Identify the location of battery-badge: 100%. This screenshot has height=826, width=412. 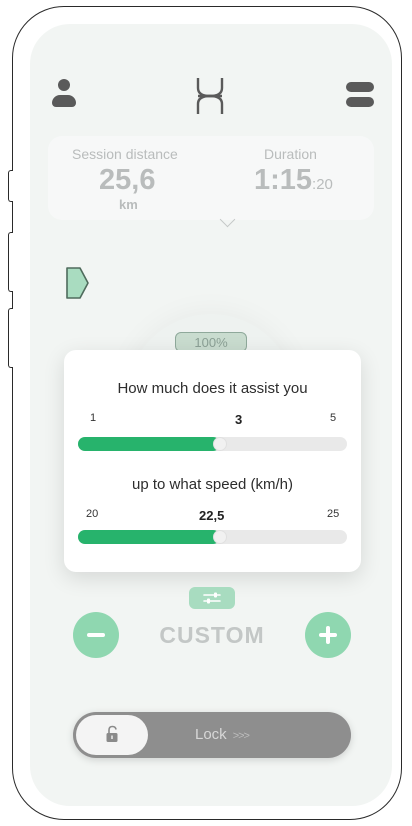
(211, 342).